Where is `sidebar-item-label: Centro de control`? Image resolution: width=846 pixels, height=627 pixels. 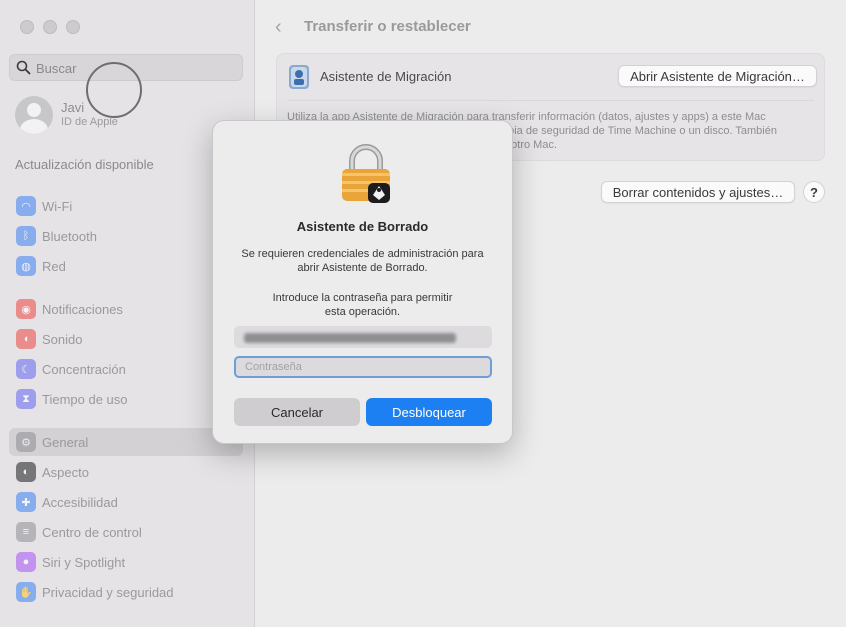 sidebar-item-label: Centro de control is located at coordinates (92, 532).